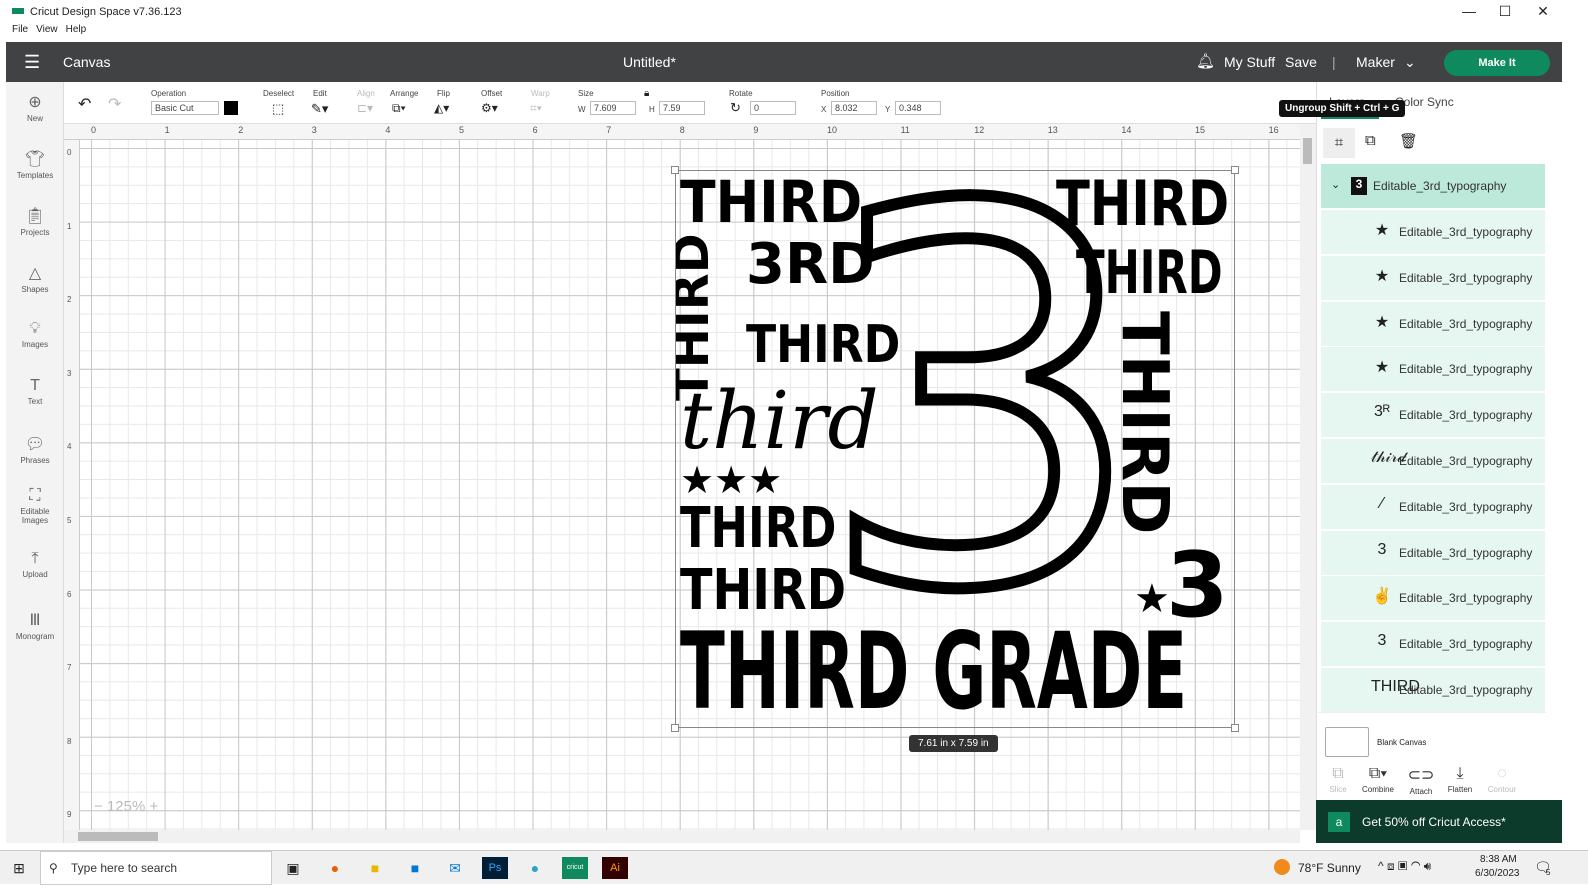 This screenshot has width=1588, height=894. Describe the element at coordinates (1433, 506) in the screenshot. I see `layer-item: ⁄ Editable_3rd_typography` at that location.